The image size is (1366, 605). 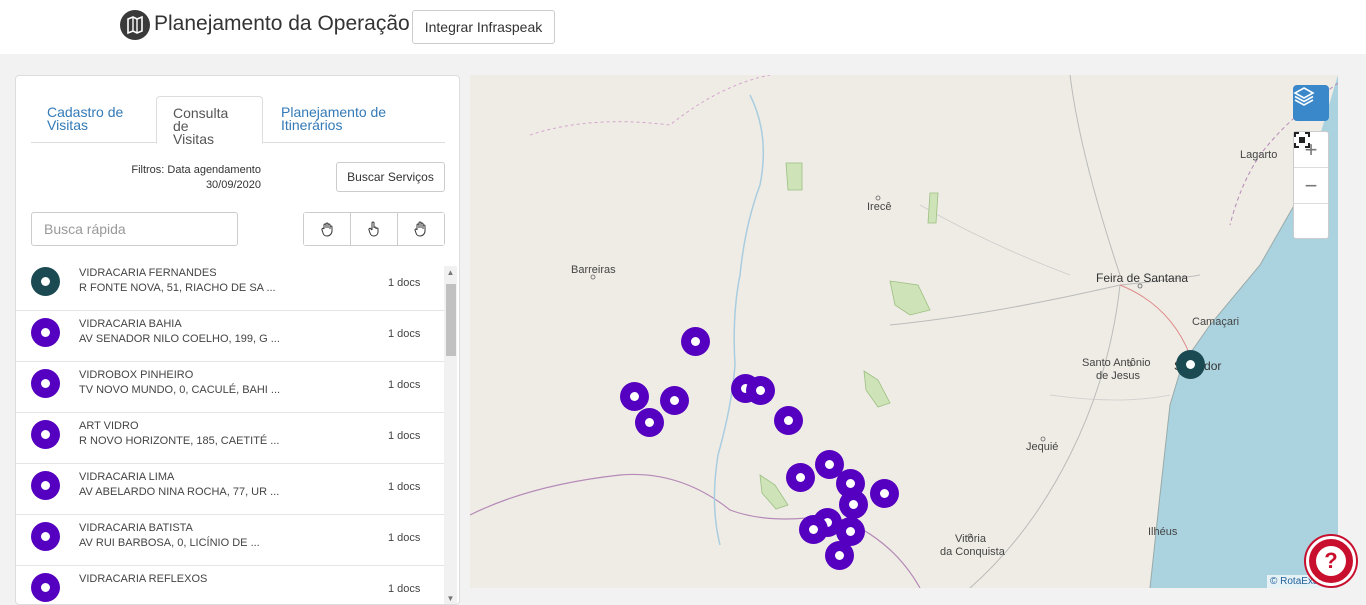 I want to click on zoom-out-button: −, so click(x=1311, y=186).